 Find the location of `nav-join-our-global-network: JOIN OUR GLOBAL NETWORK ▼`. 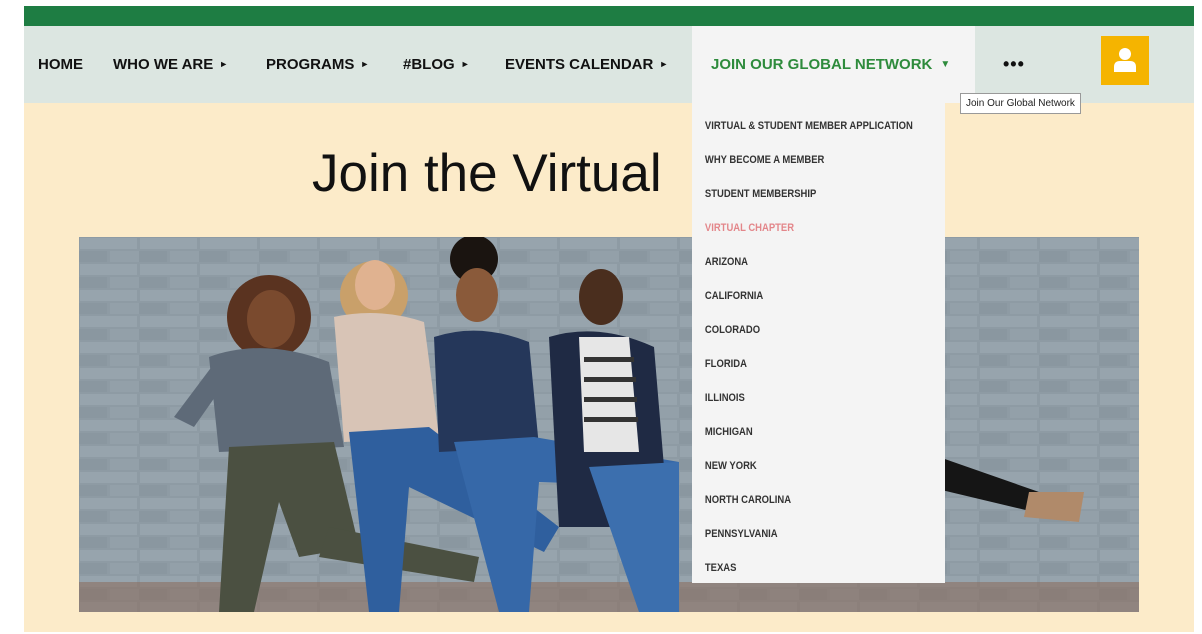

nav-join-our-global-network: JOIN OUR GLOBAL NETWORK ▼ is located at coordinates (833, 64).